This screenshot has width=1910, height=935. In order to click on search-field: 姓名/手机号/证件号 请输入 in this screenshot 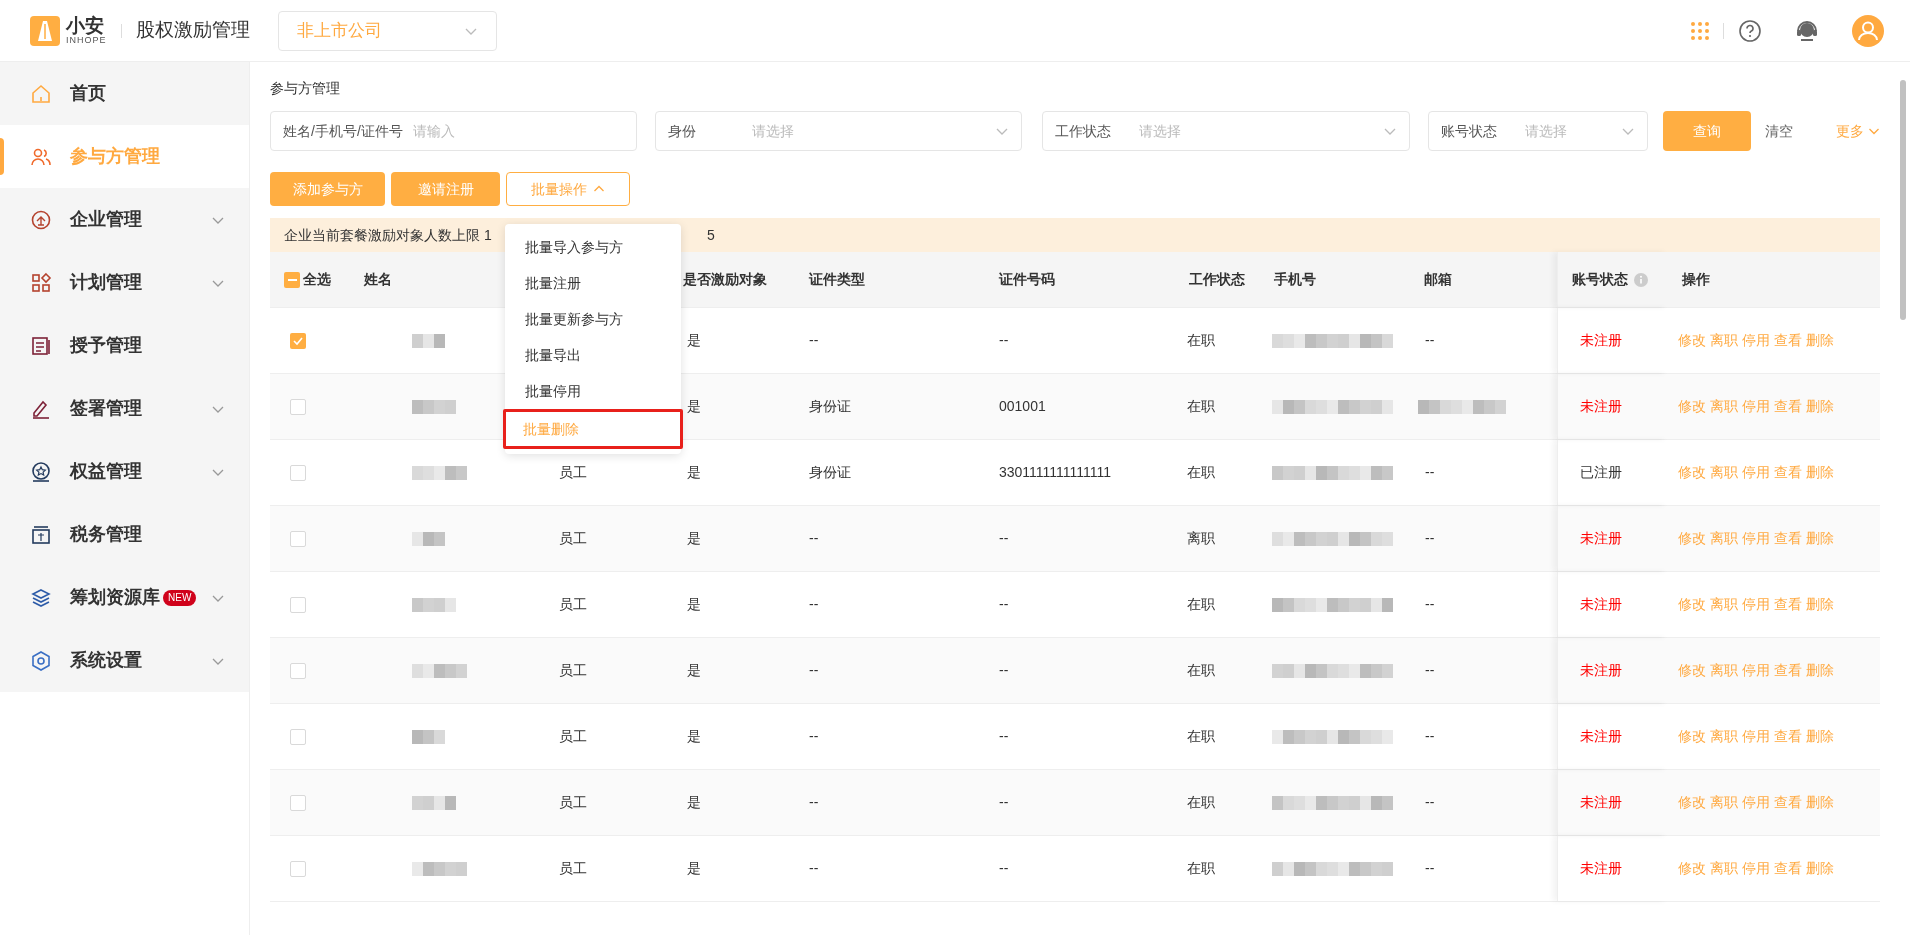, I will do `click(453, 131)`.